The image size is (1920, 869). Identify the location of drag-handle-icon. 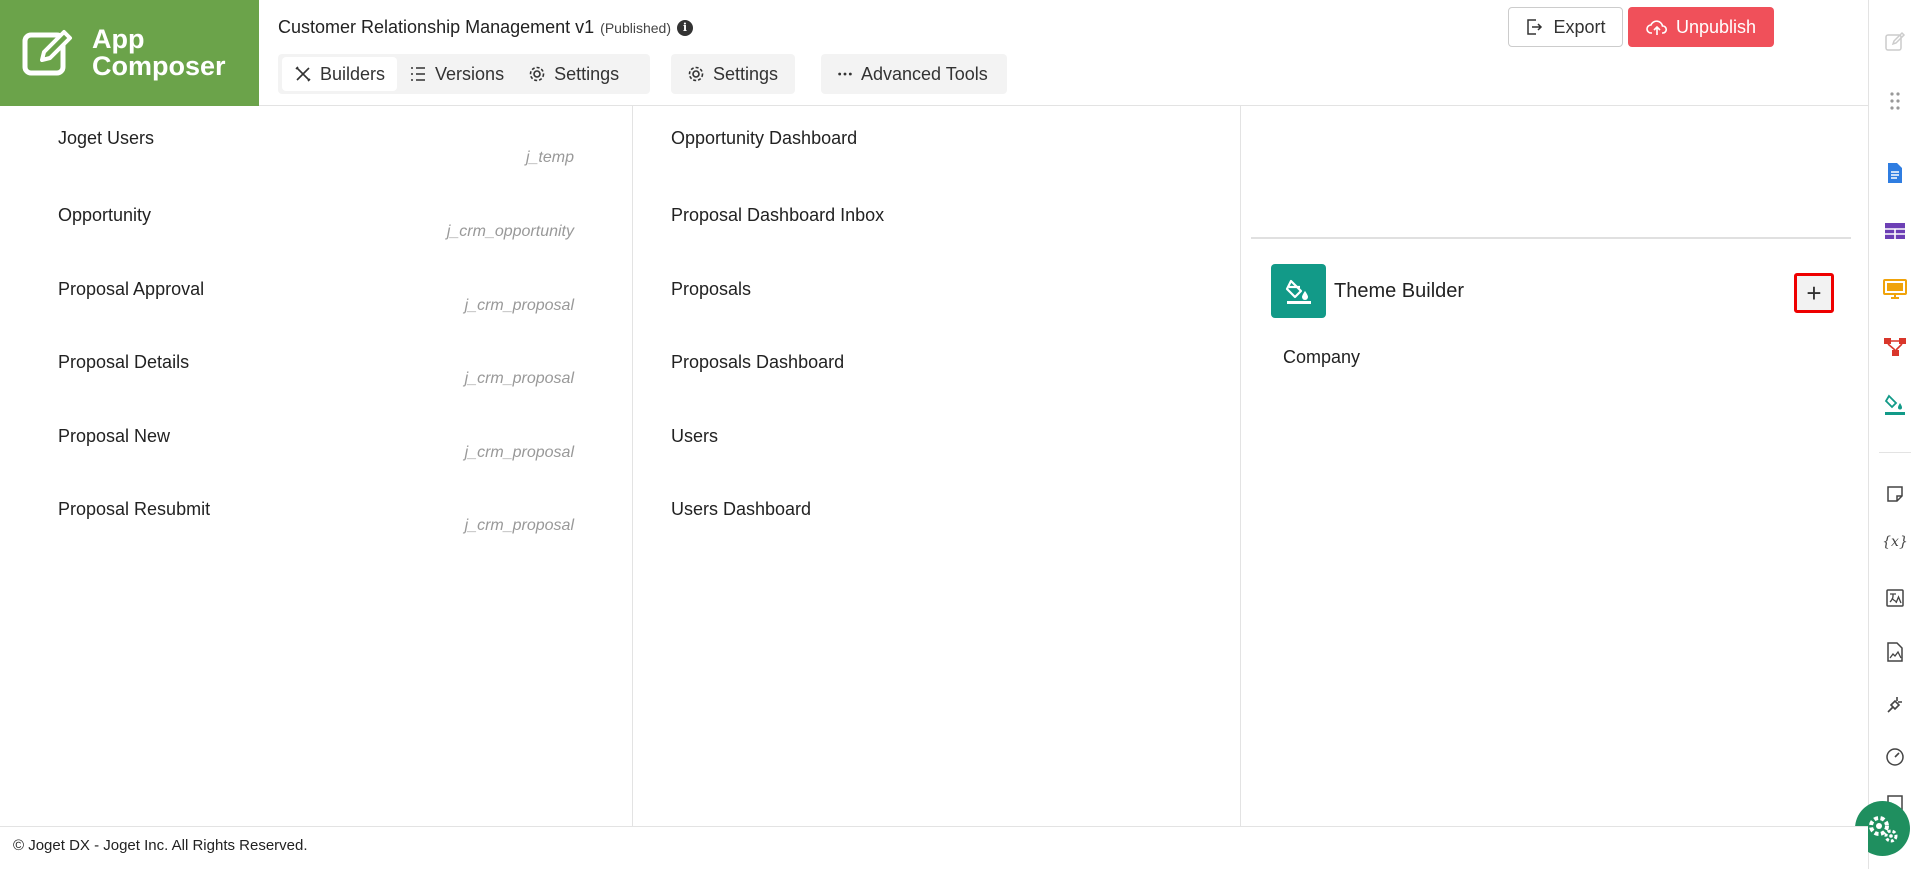
(1895, 101).